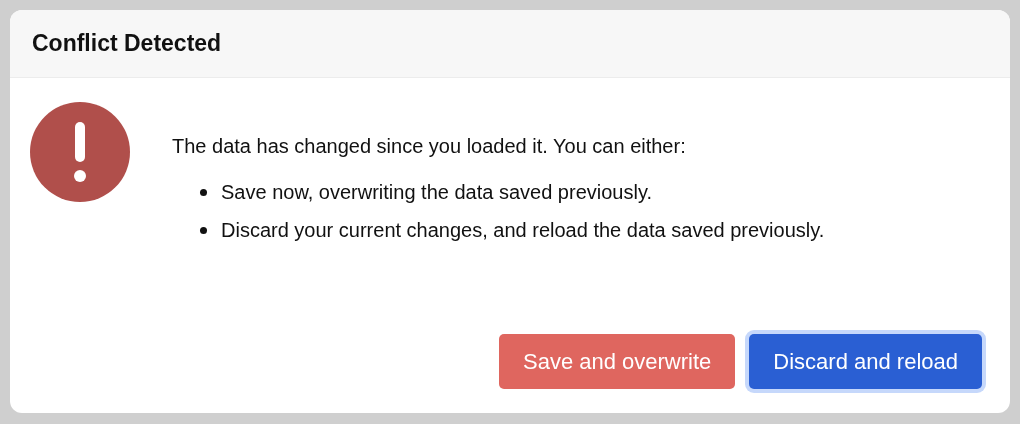 The width and height of the screenshot is (1020, 424). What do you see at coordinates (80, 152) in the screenshot?
I see `exclamation-icon` at bounding box center [80, 152].